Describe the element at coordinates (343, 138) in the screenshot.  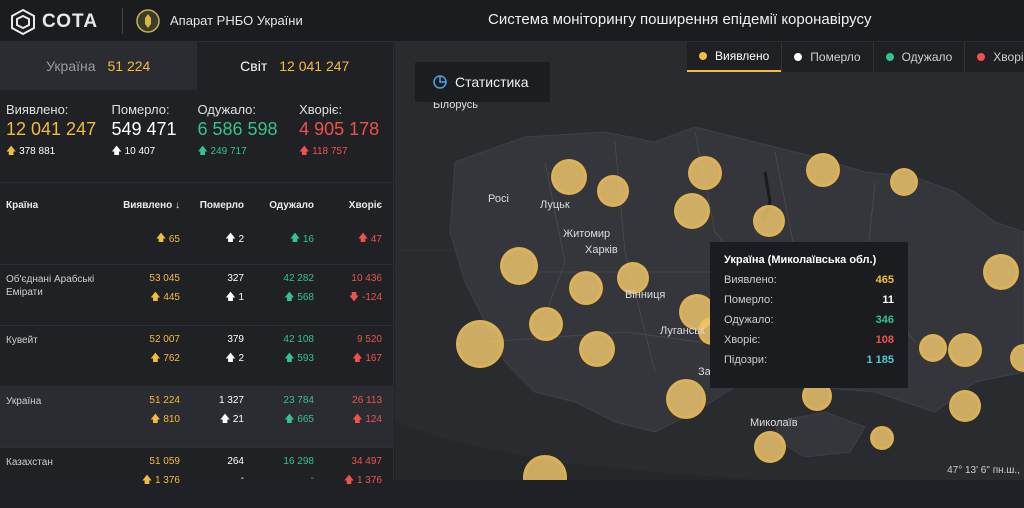
I see `total-sick: Хворіє: 4 905 178 🡅 118 757` at that location.